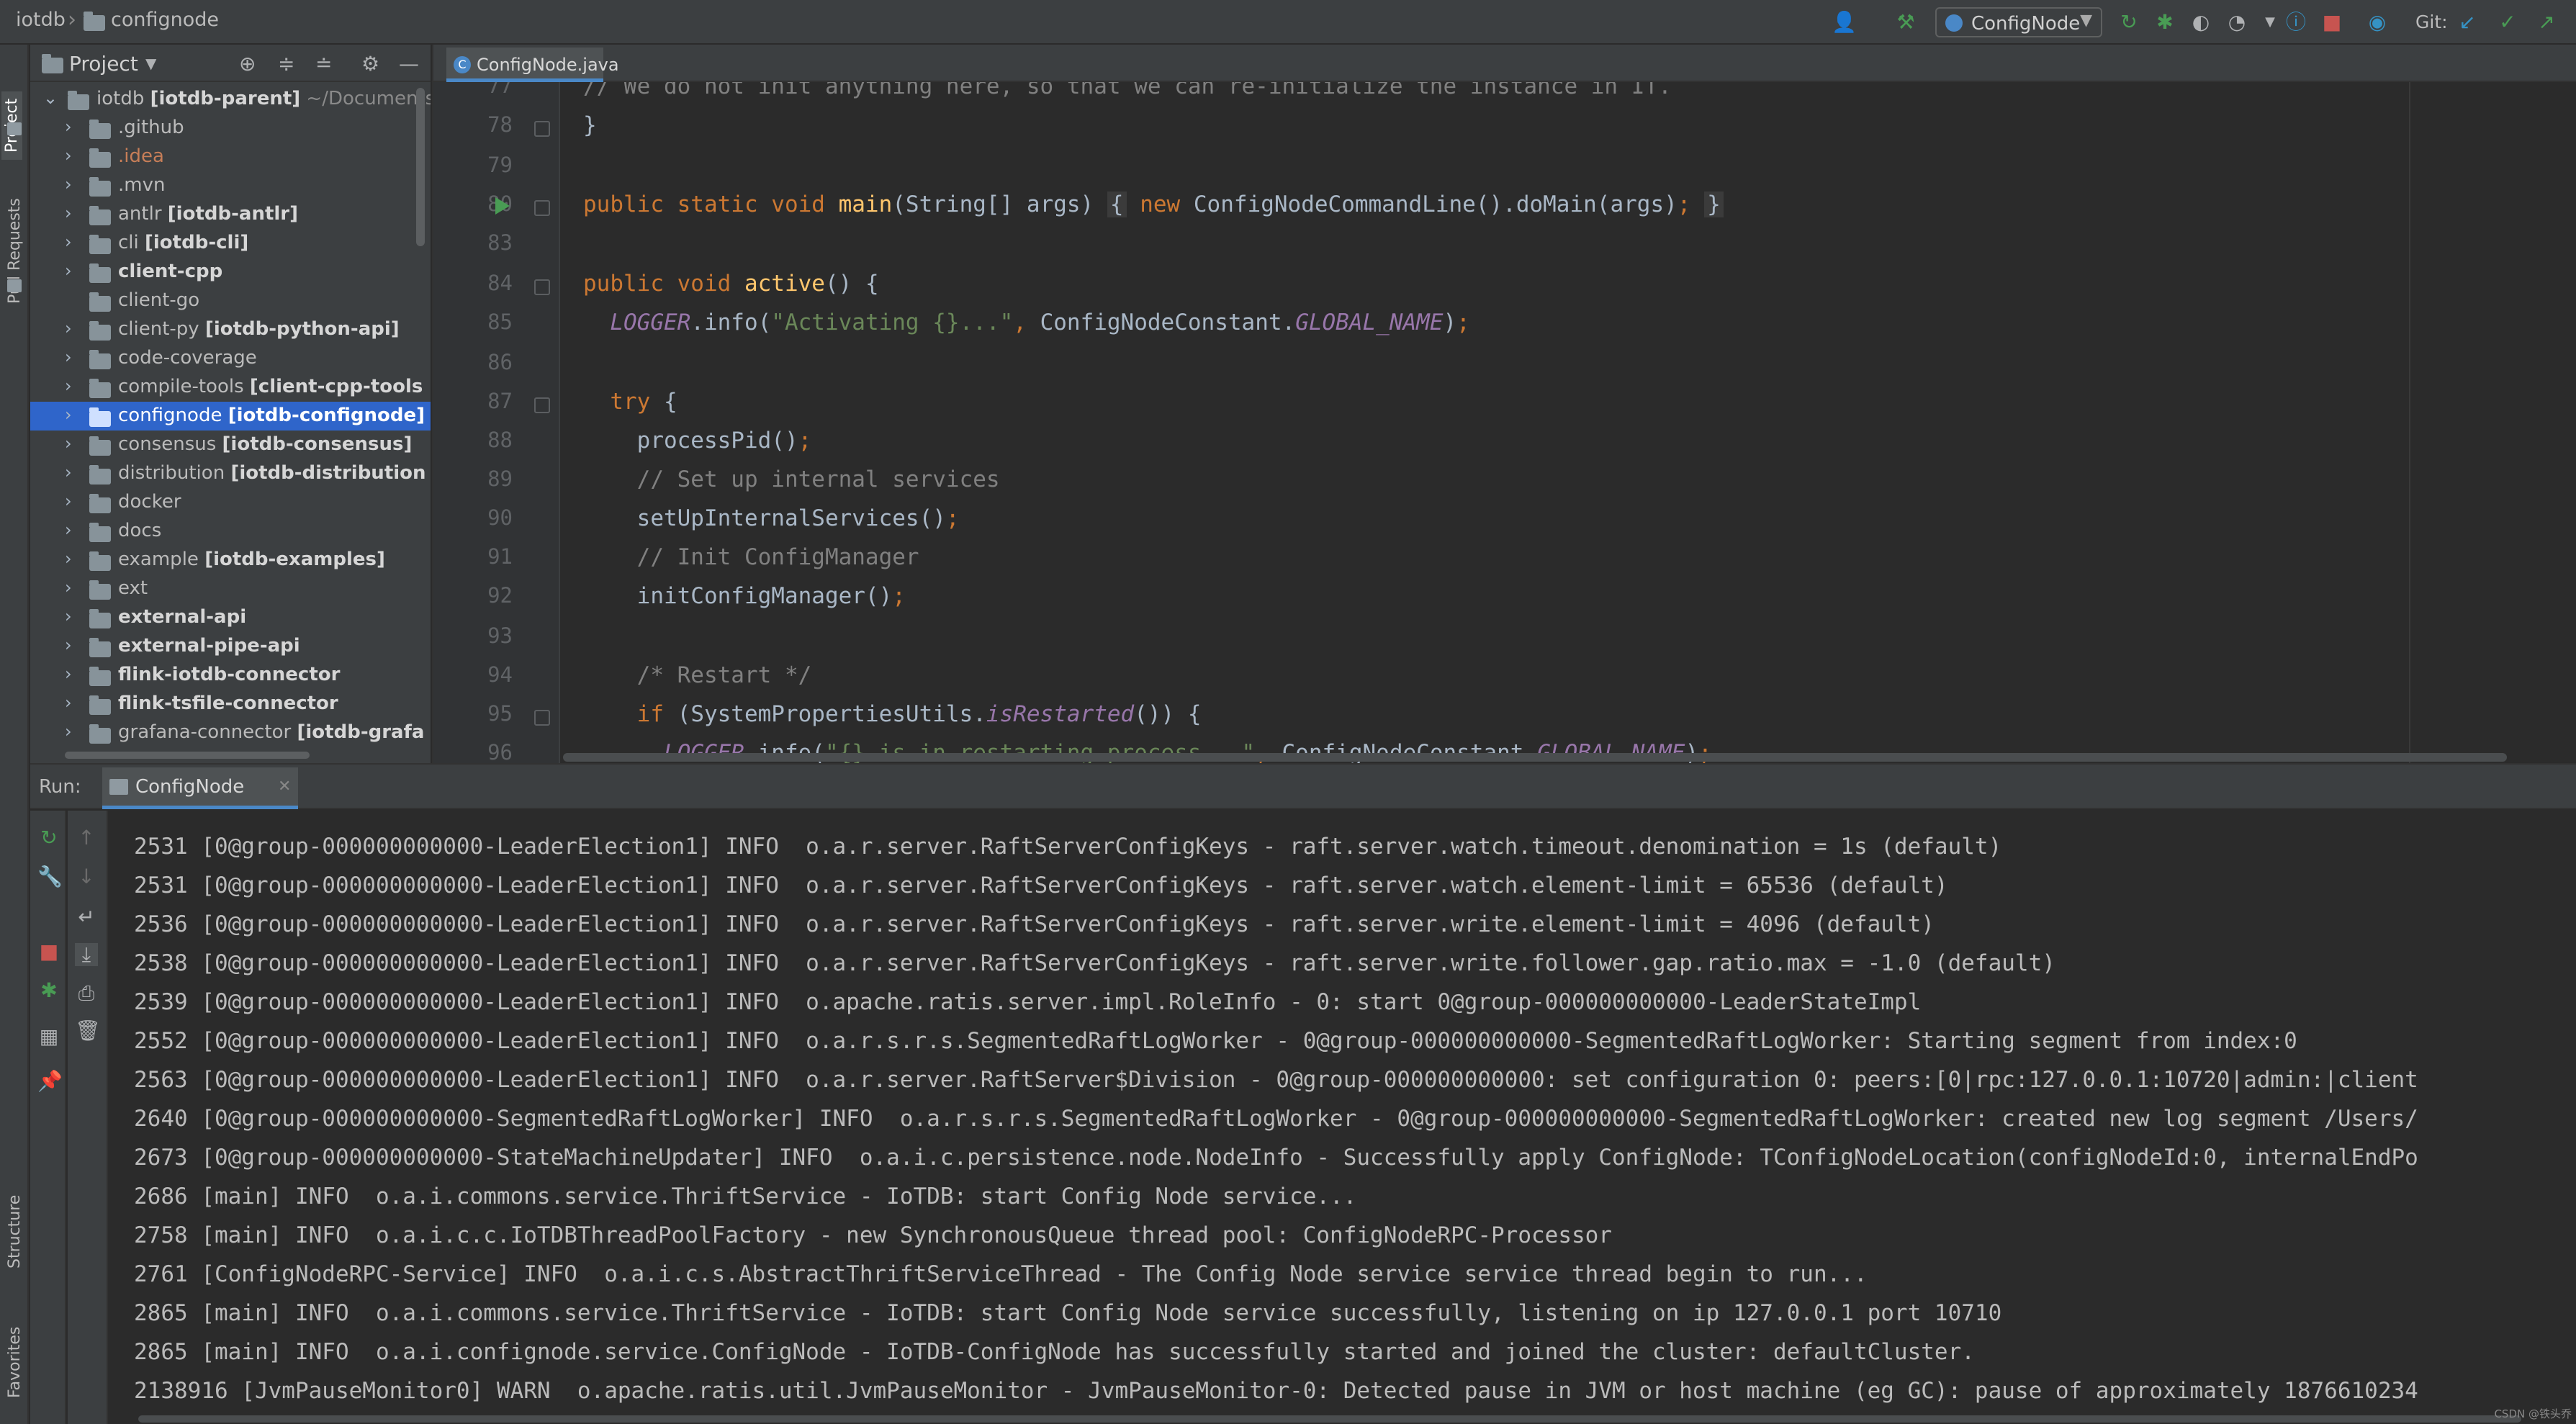 The image size is (2576, 1424). I want to click on locate-icon: ⊕, so click(247, 64).